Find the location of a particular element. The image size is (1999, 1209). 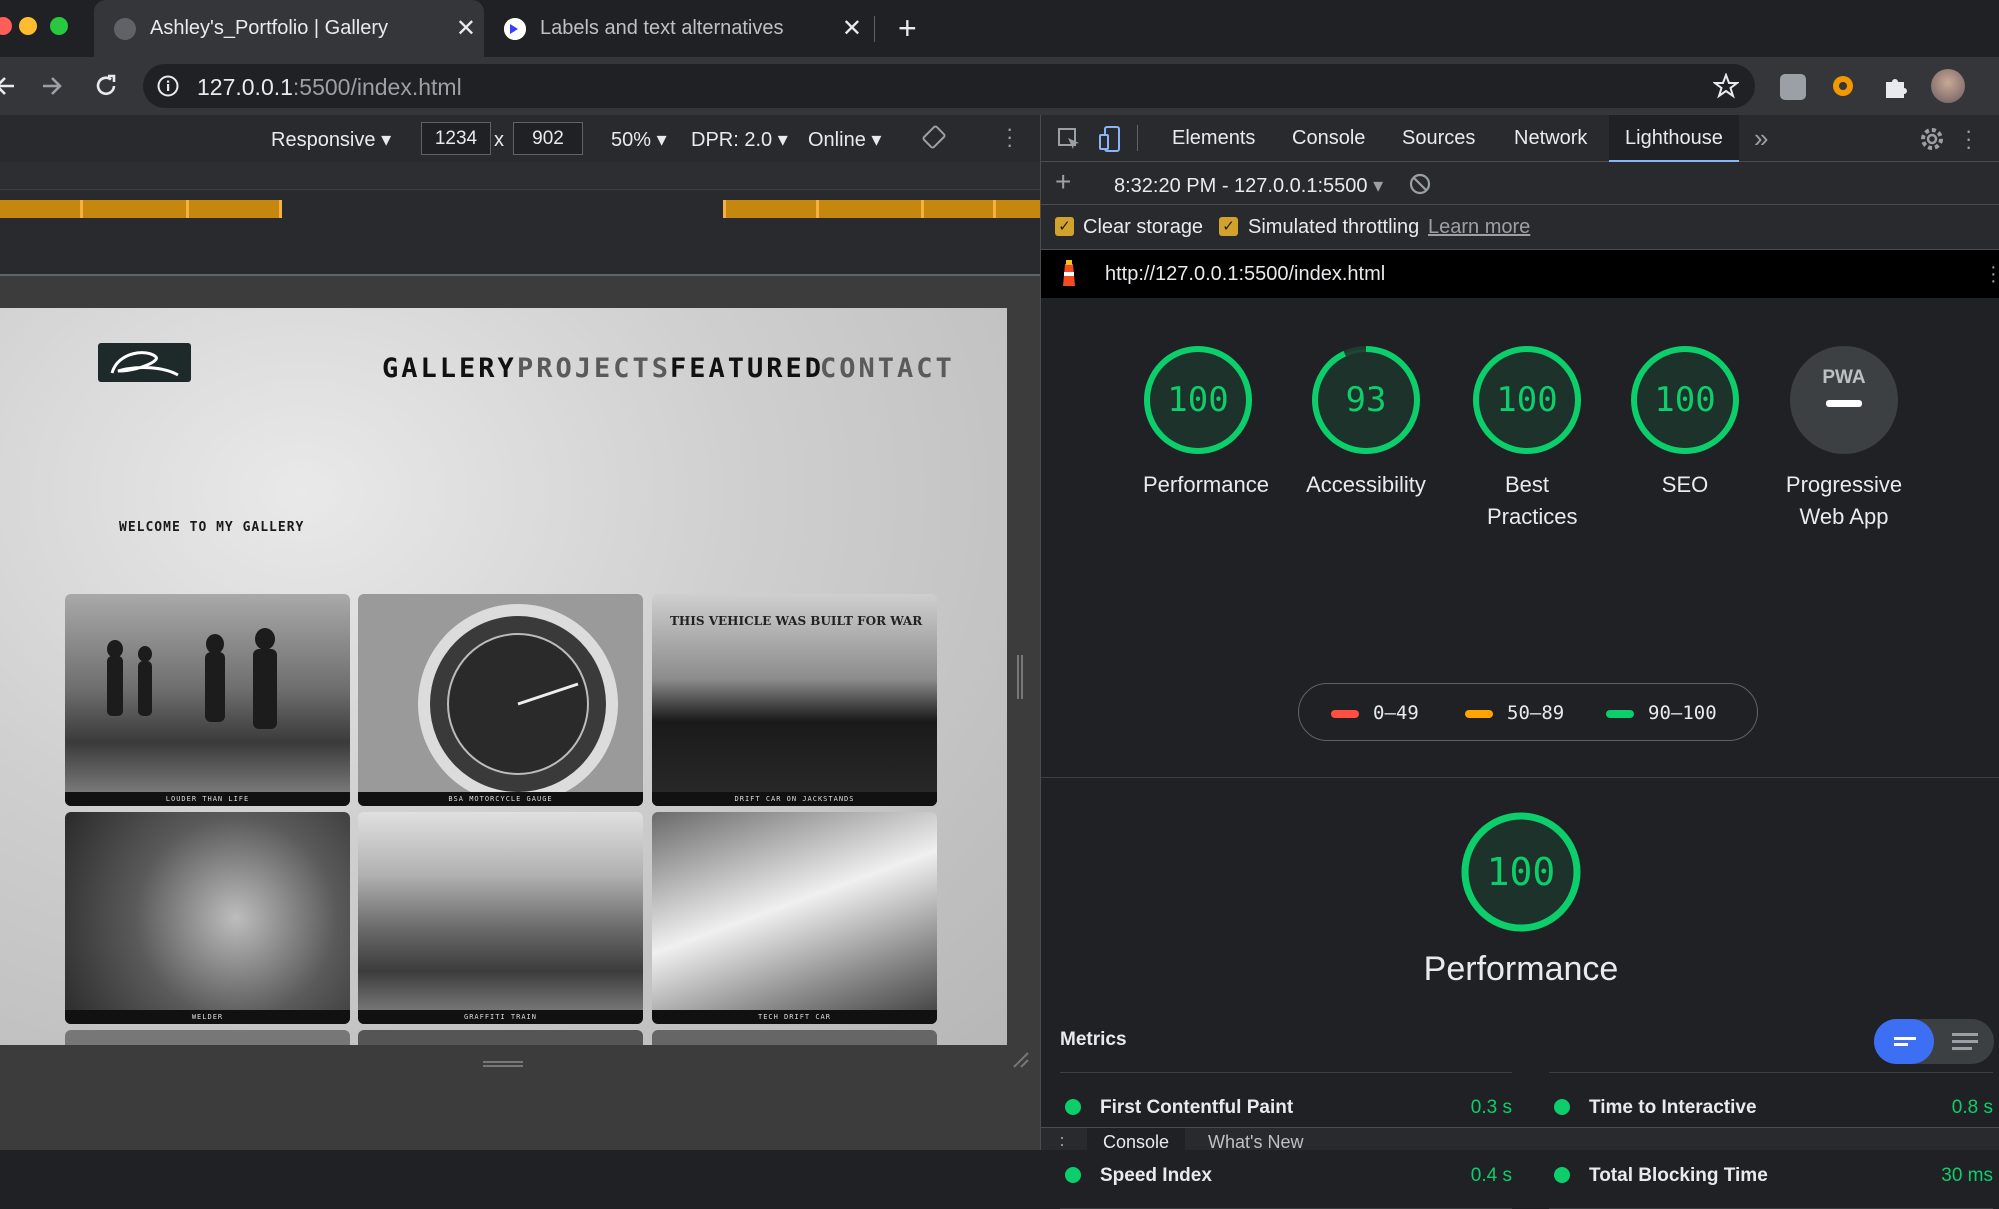

site-logo is located at coordinates (144, 362).